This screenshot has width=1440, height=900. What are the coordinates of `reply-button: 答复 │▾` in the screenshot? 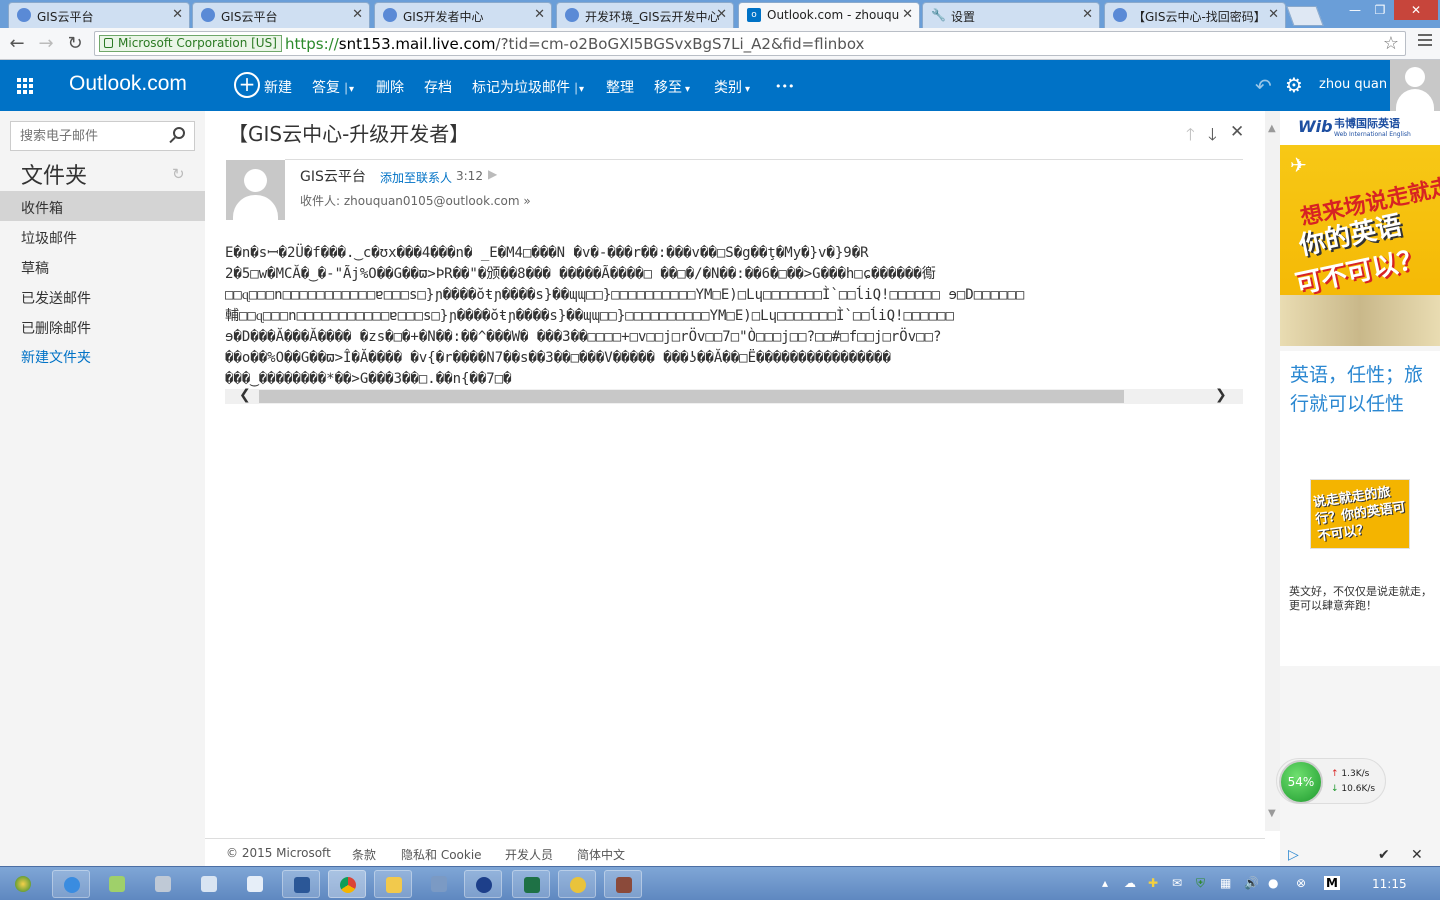 It's located at (333, 87).